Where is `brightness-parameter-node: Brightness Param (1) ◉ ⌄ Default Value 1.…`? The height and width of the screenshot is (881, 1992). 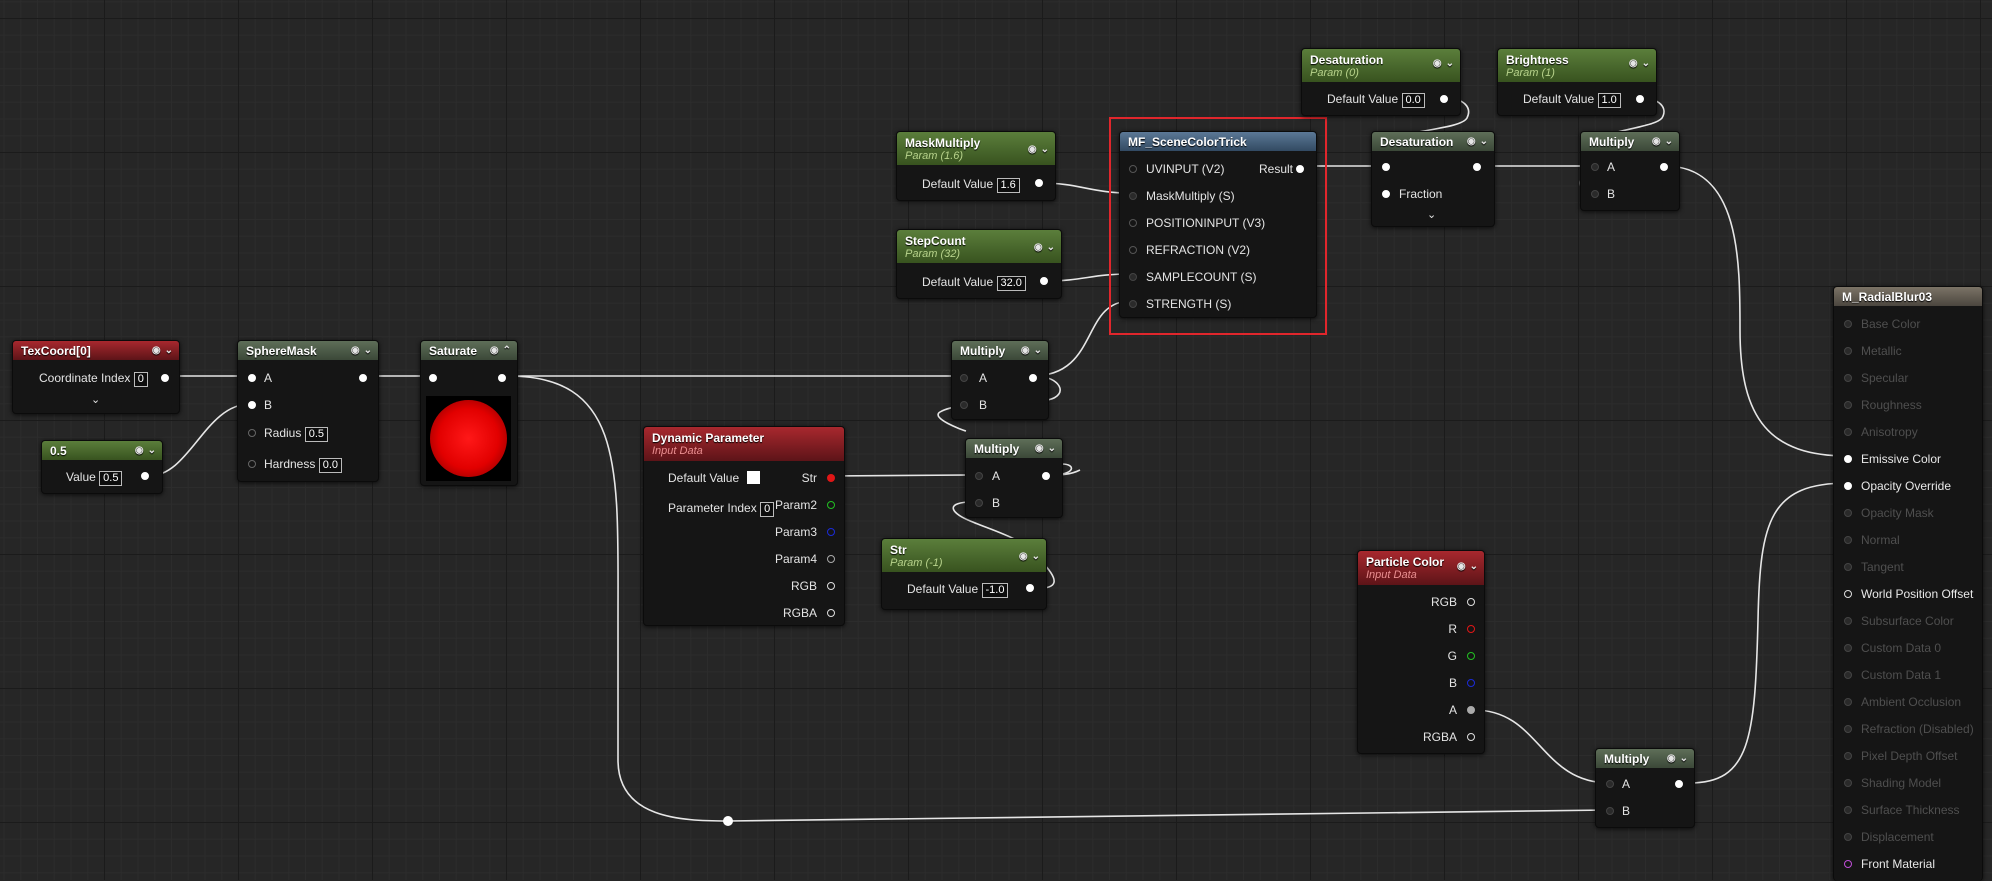
brightness-parameter-node: Brightness Param (1) ◉ ⌄ Default Value 1.… is located at coordinates (1577, 82).